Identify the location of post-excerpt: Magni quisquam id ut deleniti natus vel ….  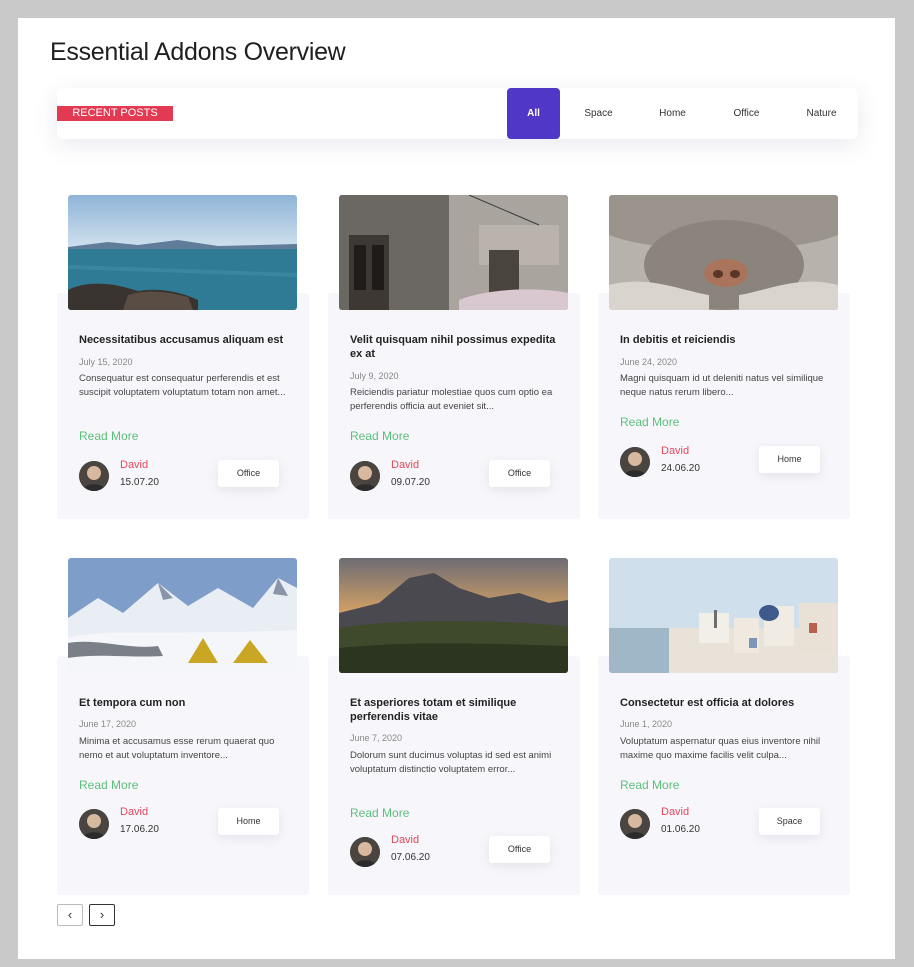
(722, 385).